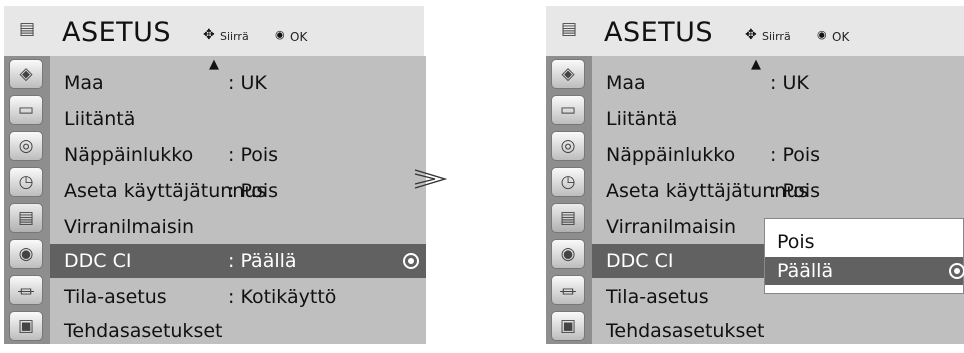 This screenshot has width=964, height=353. I want to click on menu-item-tila-asetus: Tila-asetus : Kotikäyttö, so click(238, 297).